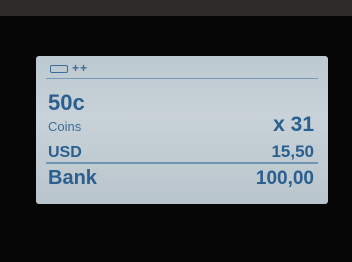  What do you see at coordinates (182, 78) in the screenshot?
I see `status-divider` at bounding box center [182, 78].